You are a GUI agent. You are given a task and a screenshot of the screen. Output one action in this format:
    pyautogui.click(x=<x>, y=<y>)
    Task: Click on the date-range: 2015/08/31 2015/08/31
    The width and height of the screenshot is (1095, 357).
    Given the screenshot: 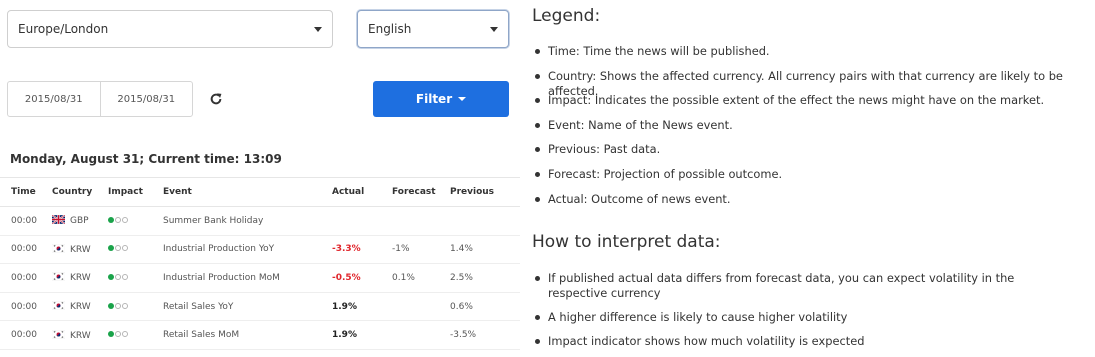 What is the action you would take?
    pyautogui.click(x=100, y=99)
    